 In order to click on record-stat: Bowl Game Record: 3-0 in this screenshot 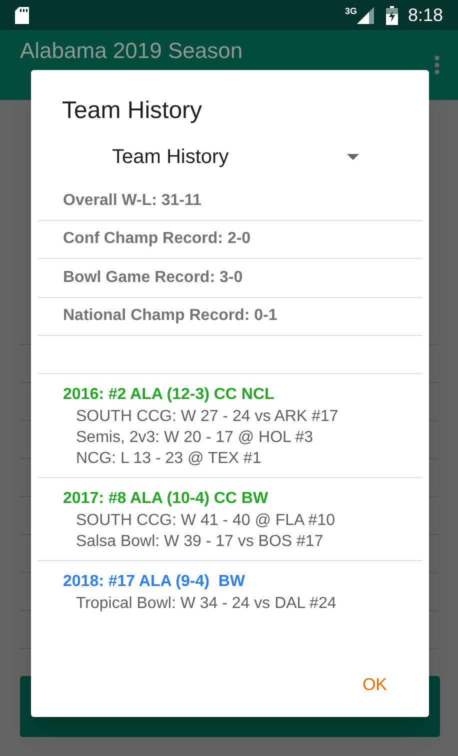, I will do `click(153, 278)`.